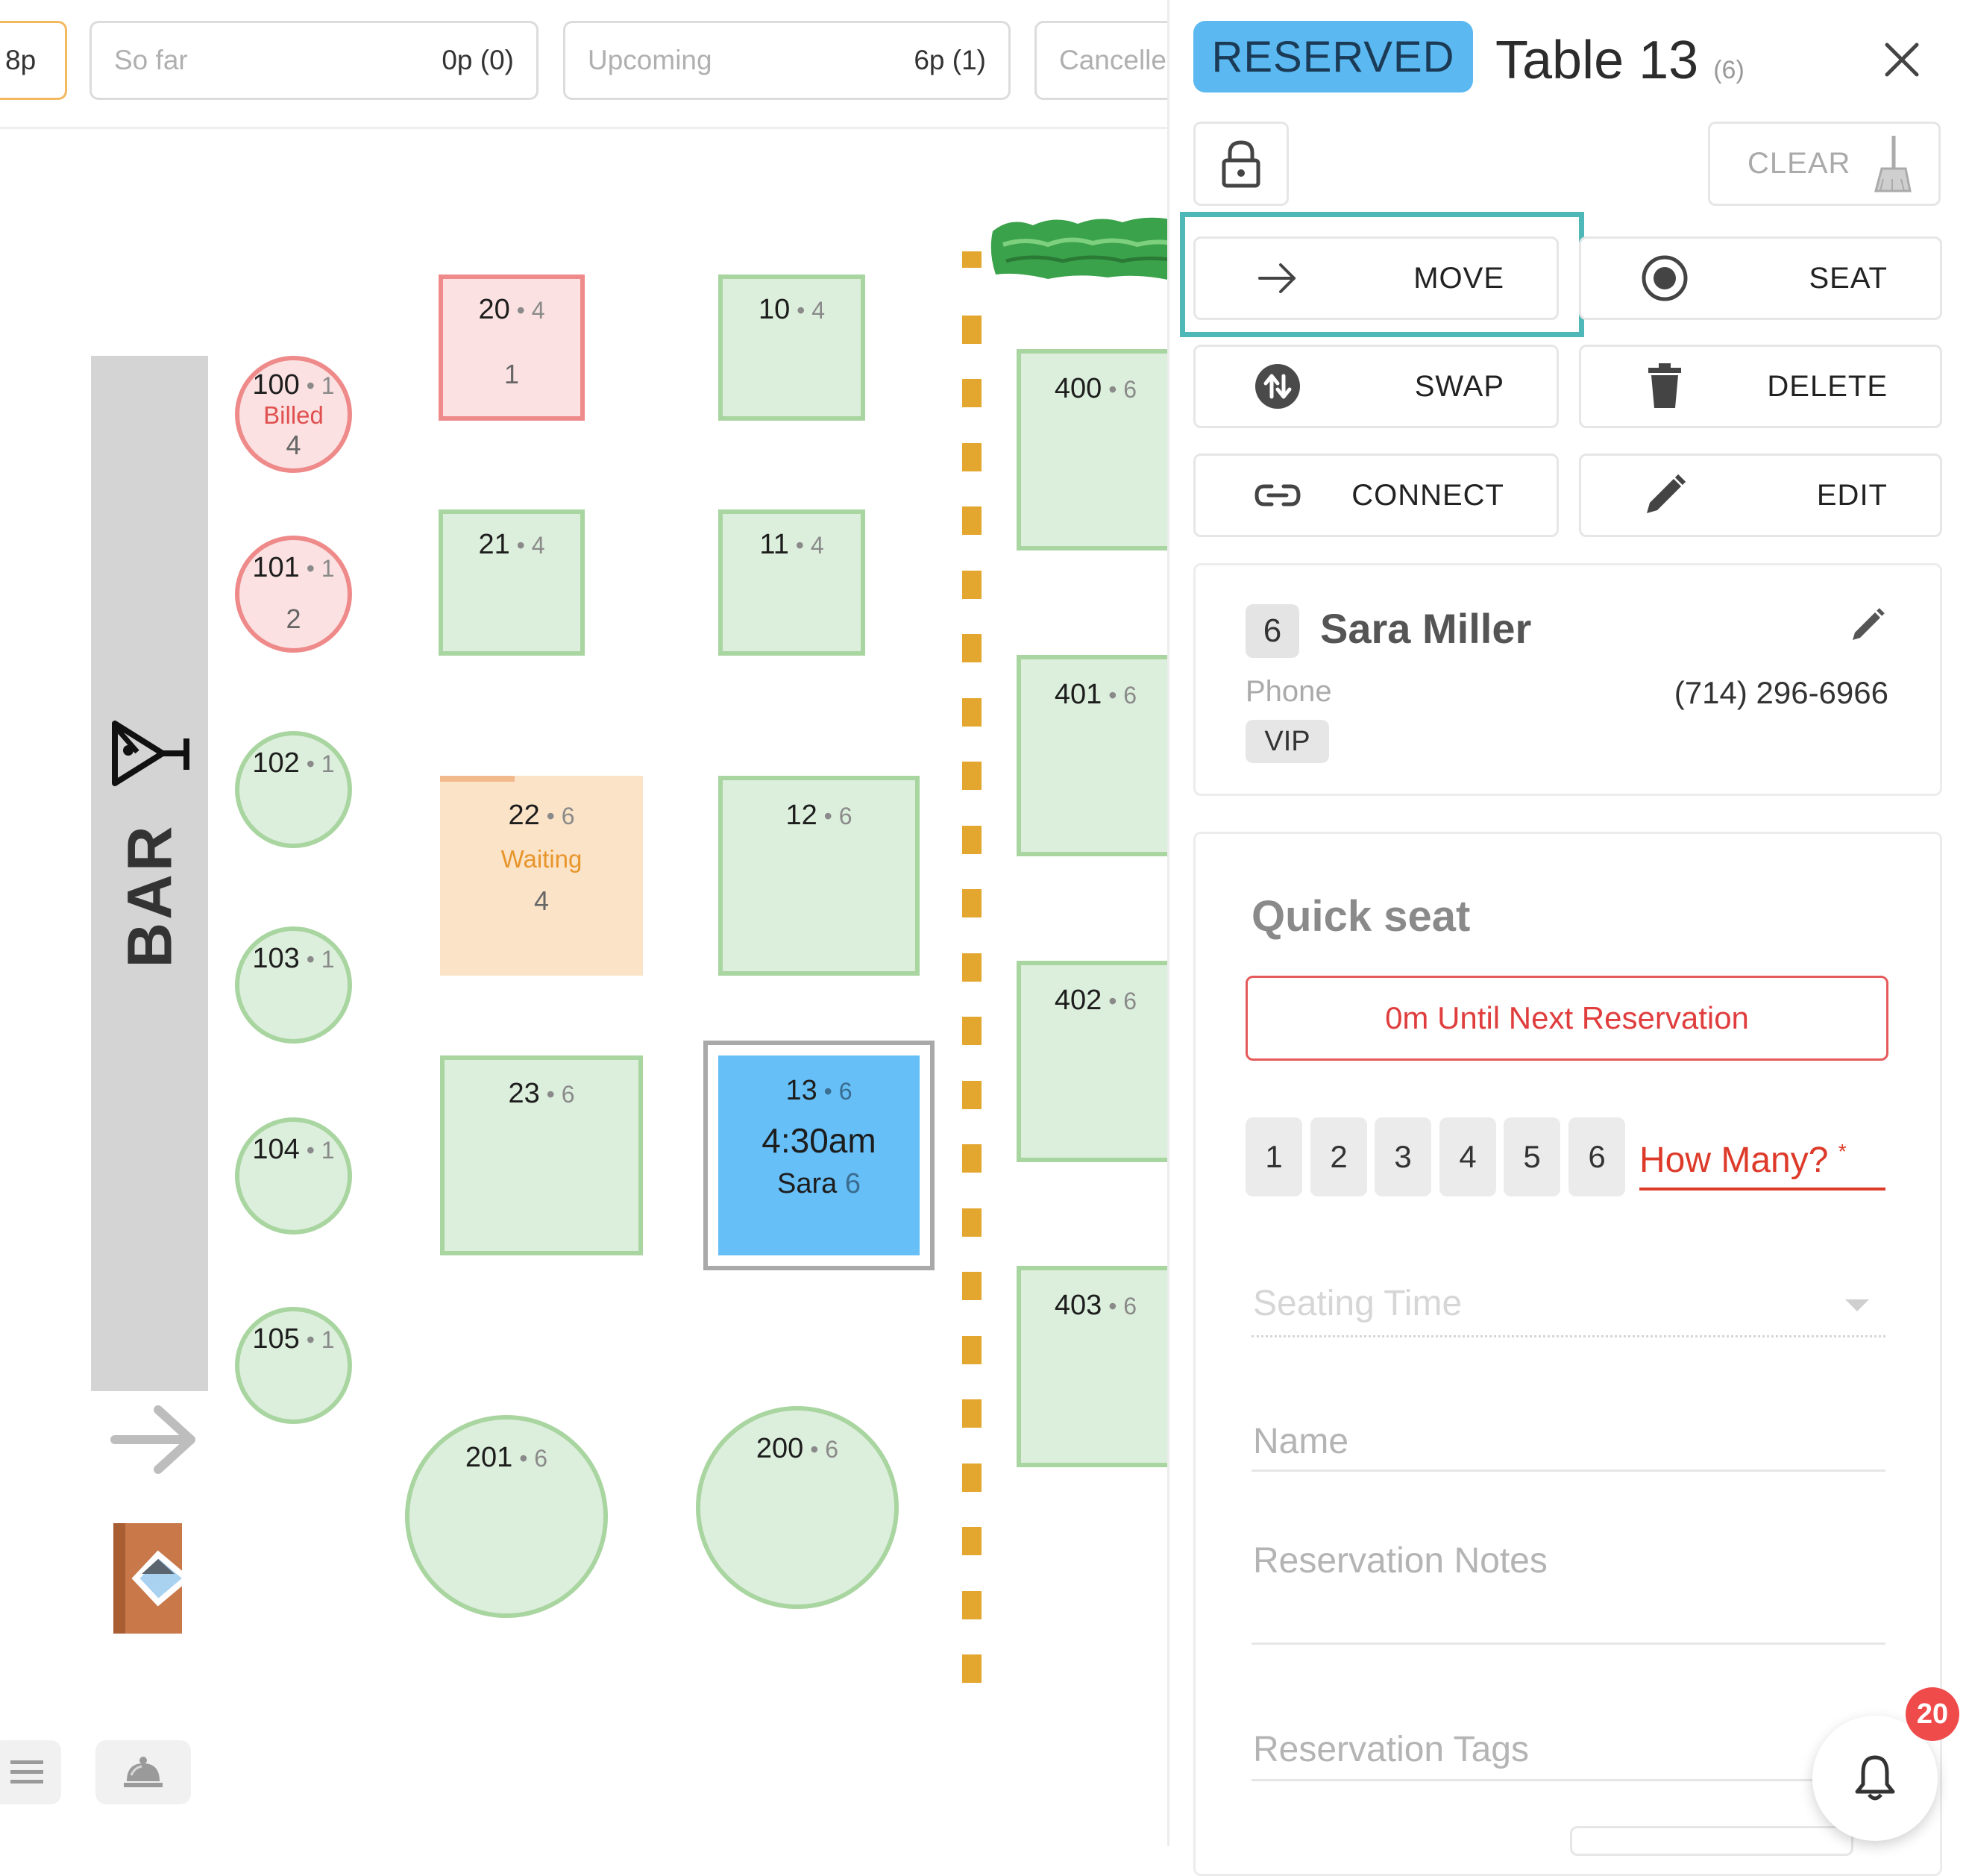 Image resolution: width=1969 pixels, height=1876 pixels. Describe the element at coordinates (1092, 755) in the screenshot. I see `table-401: 401 • 6` at that location.